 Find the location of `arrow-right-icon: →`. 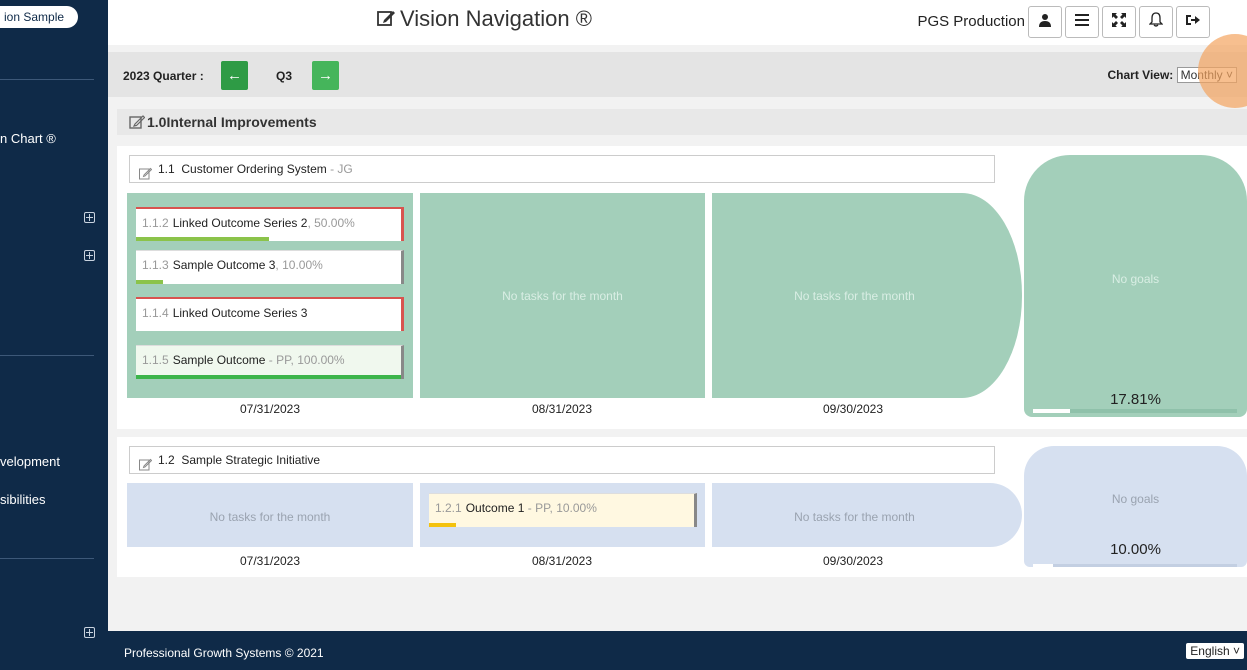

arrow-right-icon: → is located at coordinates (325, 75).